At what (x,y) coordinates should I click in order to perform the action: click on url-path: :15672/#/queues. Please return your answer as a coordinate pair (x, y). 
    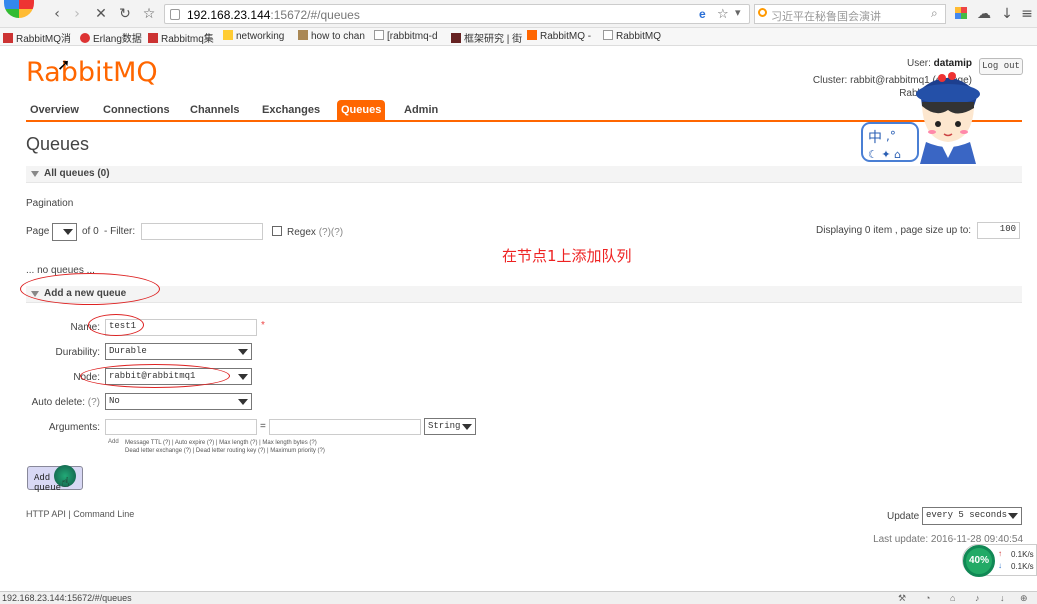
    Looking at the image, I should click on (315, 15).